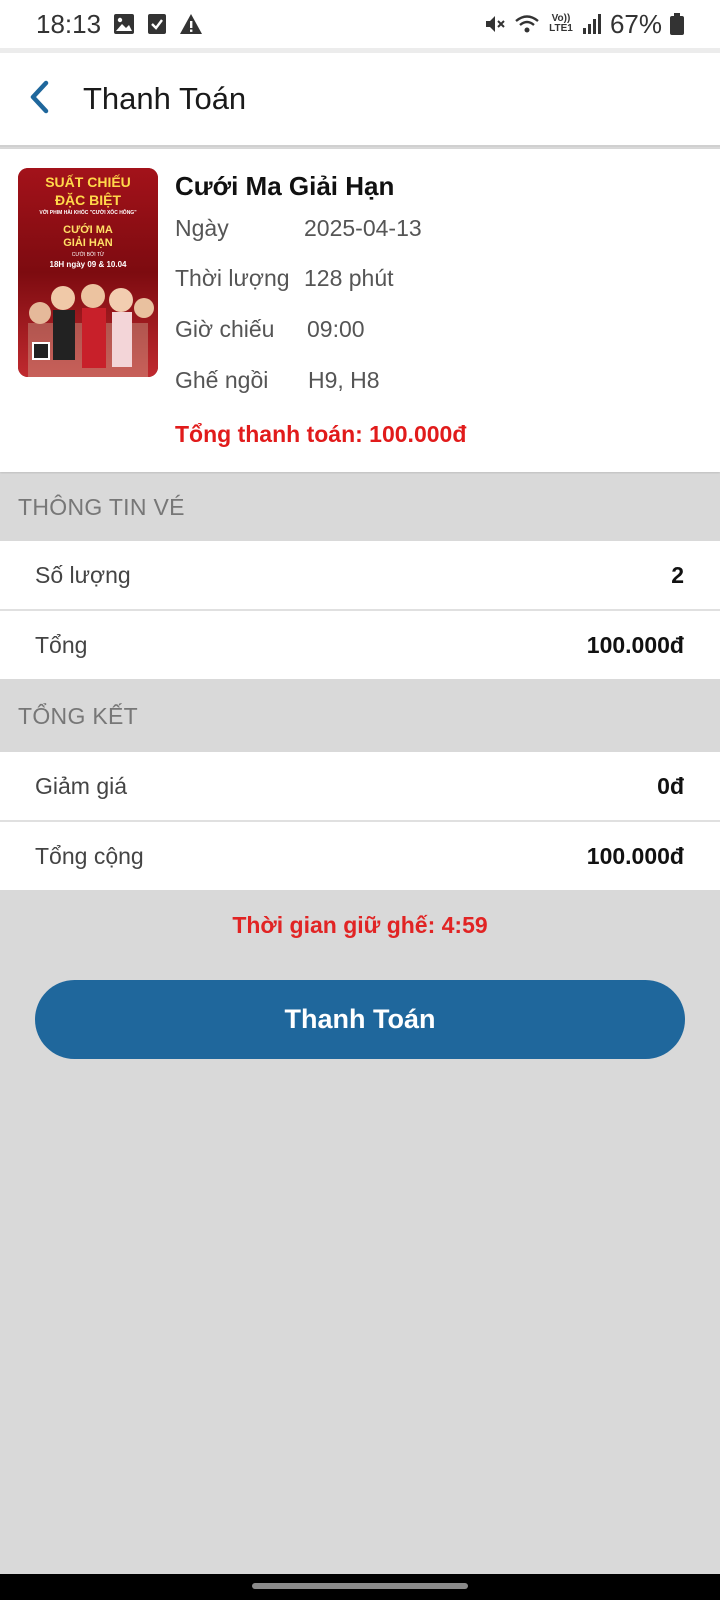 This screenshot has width=720, height=1600. What do you see at coordinates (360, 856) in the screenshot?
I see `grand-total-row: Tổng cộng 100.000đ` at bounding box center [360, 856].